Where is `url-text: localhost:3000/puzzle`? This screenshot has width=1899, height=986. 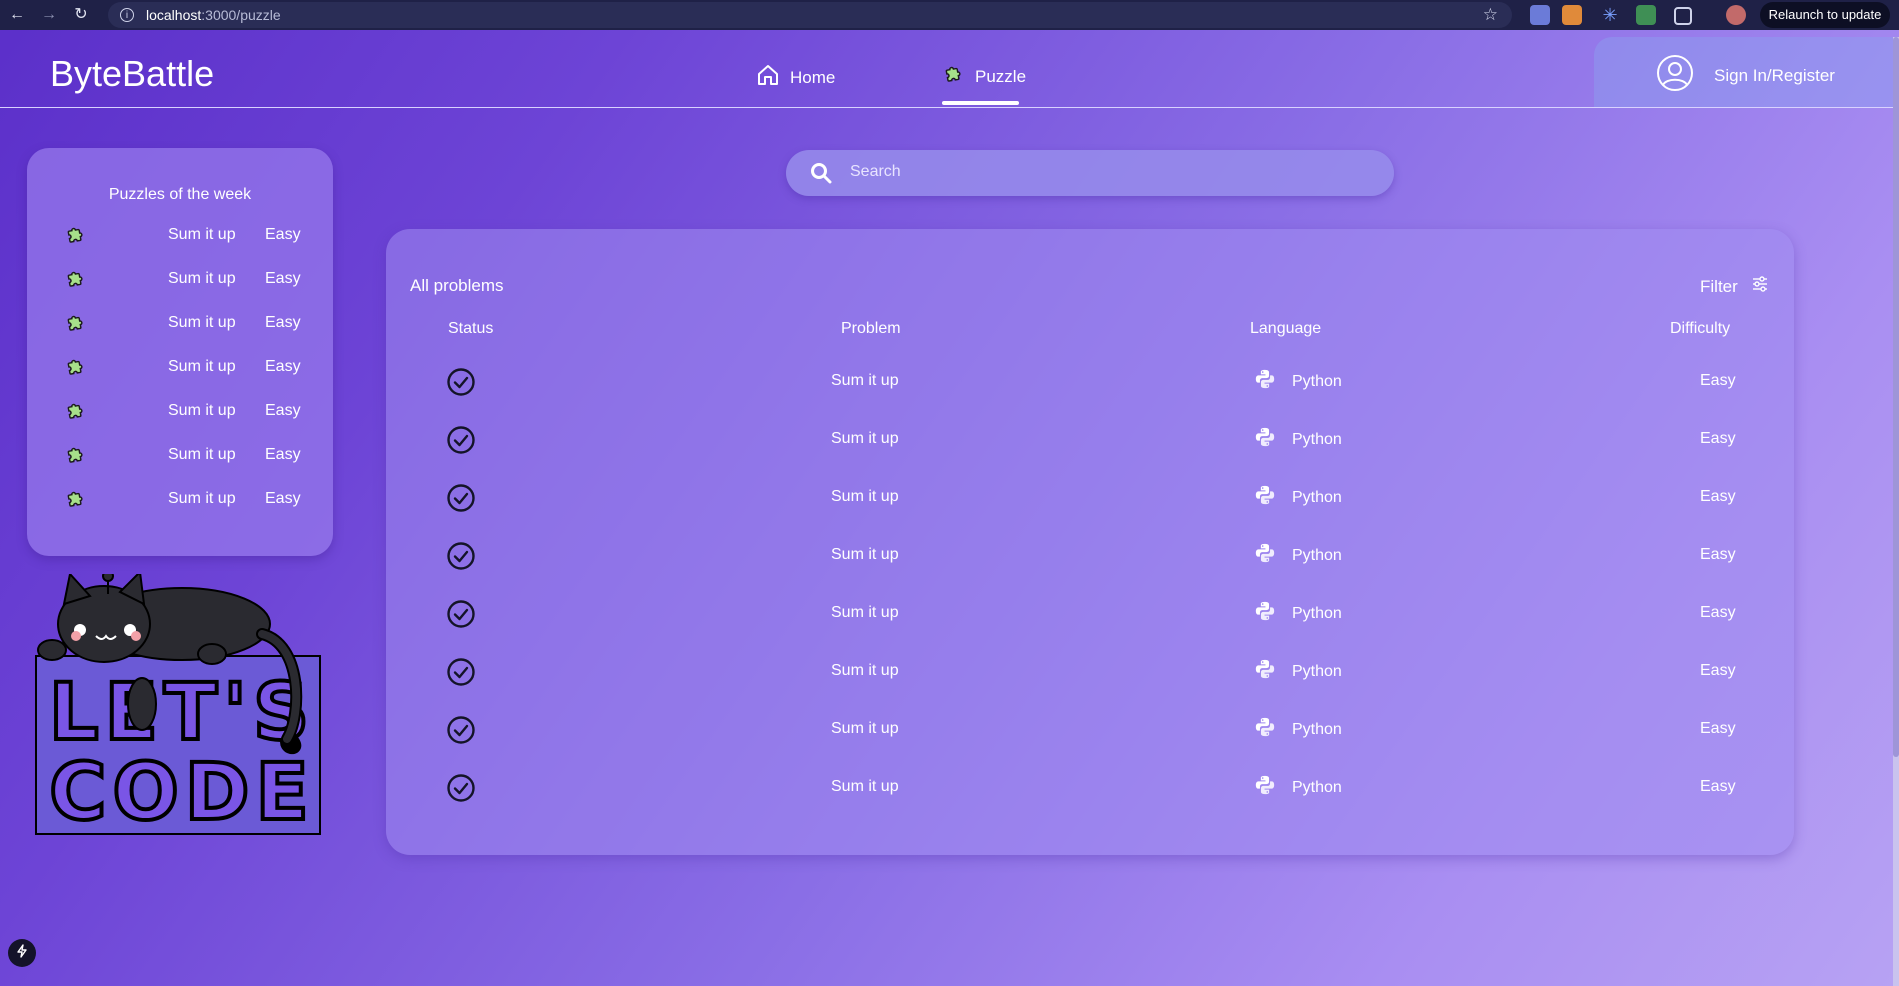 url-text: localhost:3000/puzzle is located at coordinates (213, 15).